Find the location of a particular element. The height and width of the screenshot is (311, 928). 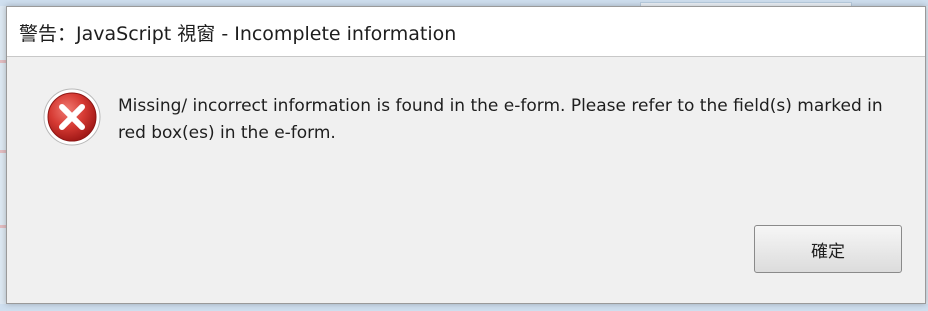

background-strip is located at coordinates (464, 307).